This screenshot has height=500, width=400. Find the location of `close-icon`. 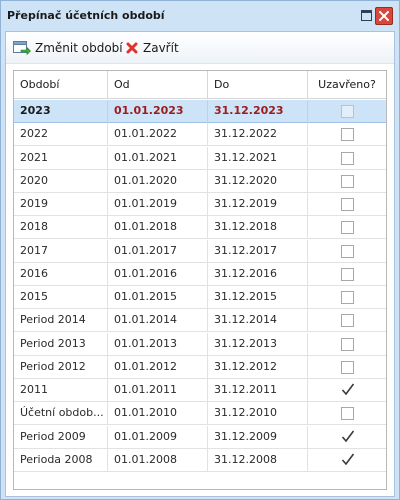

close-icon is located at coordinates (384, 16).